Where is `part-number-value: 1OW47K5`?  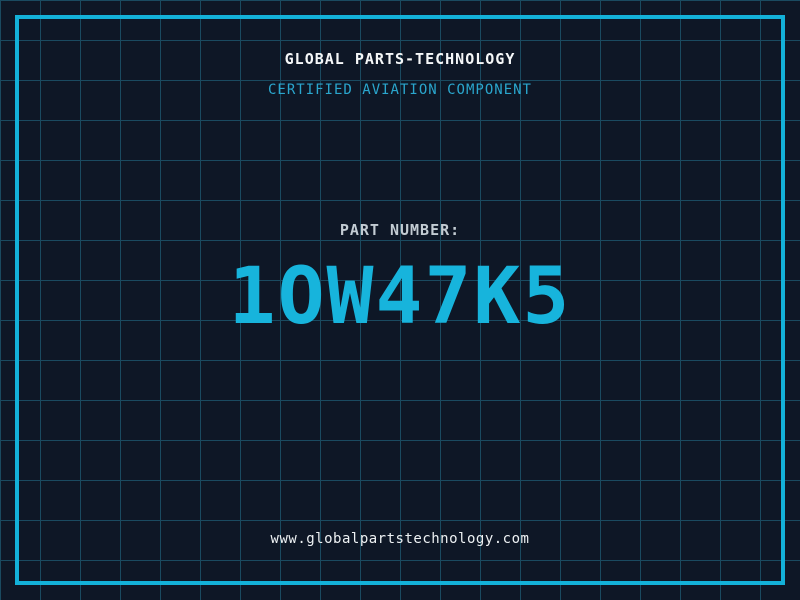
part-number-value: 1OW47K5 is located at coordinates (400, 297).